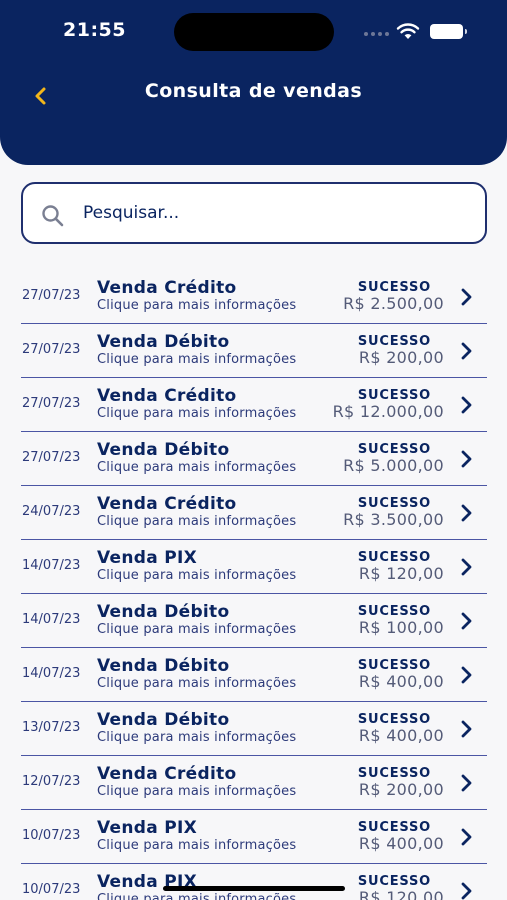 The width and height of the screenshot is (507, 900). Describe the element at coordinates (273, 213) in the screenshot. I see `search-input` at that location.